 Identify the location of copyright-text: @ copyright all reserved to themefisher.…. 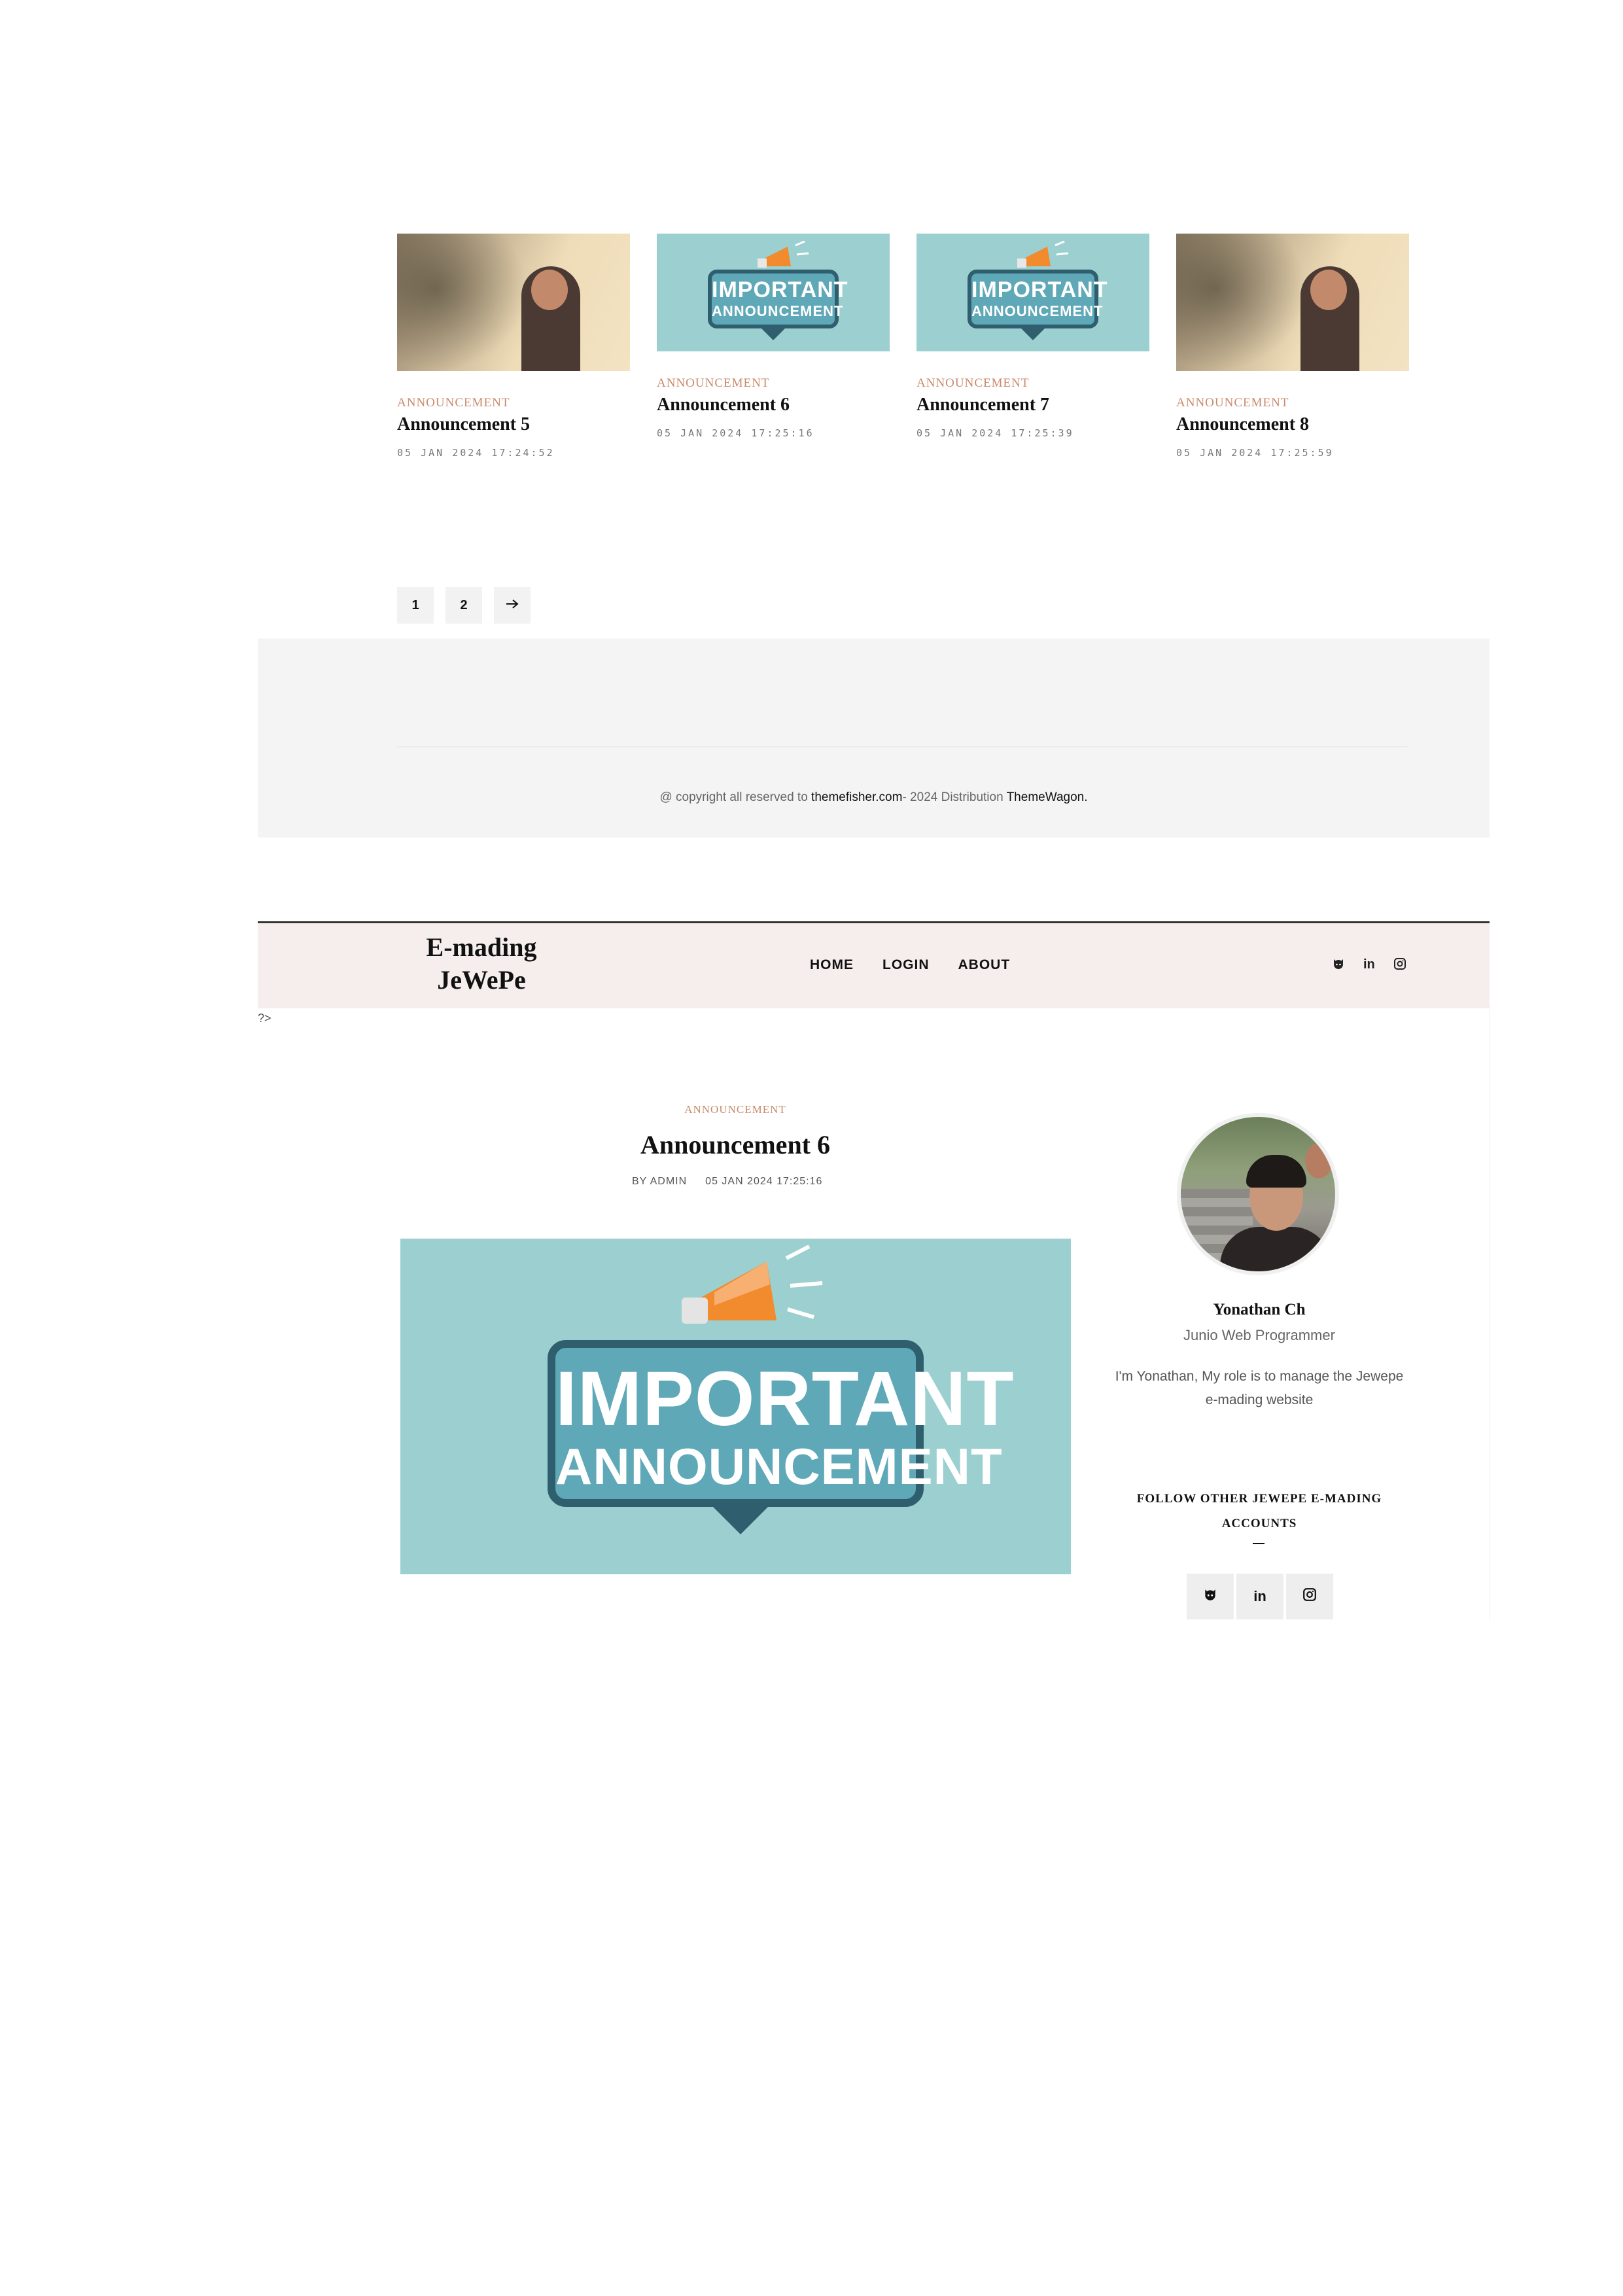
(873, 797).